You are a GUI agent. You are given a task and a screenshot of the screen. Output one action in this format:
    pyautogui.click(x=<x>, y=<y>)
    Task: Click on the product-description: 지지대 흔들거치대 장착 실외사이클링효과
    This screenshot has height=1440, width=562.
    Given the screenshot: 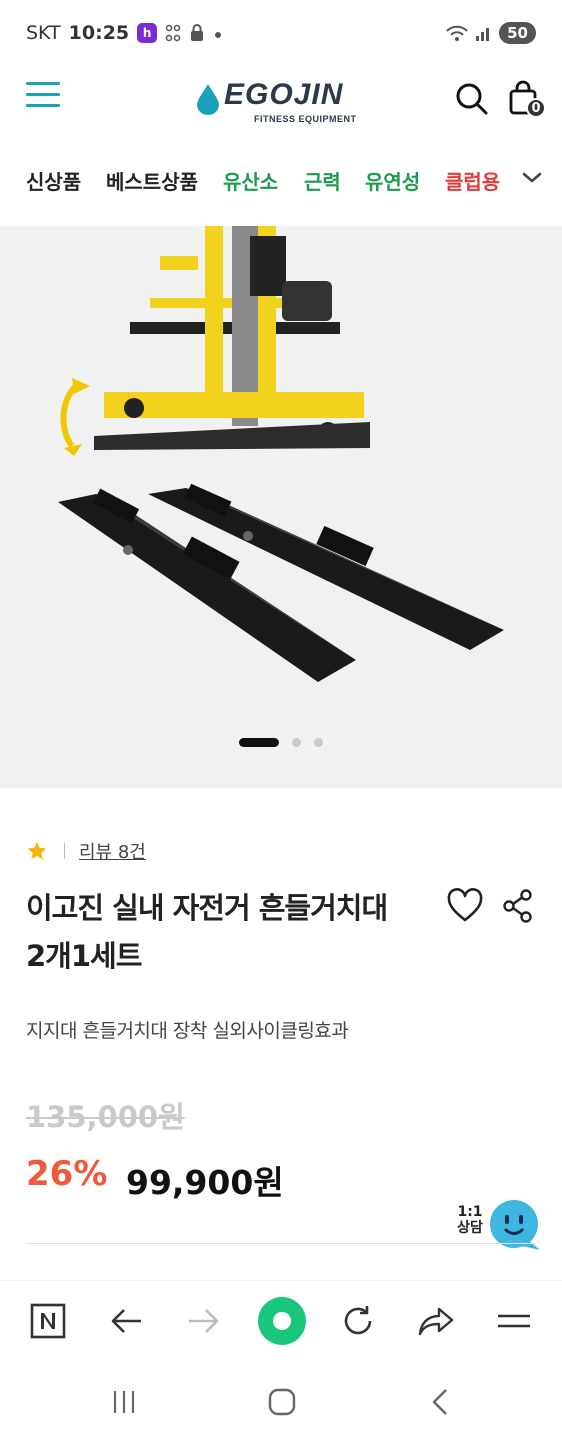 What is the action you would take?
    pyautogui.click(x=187, y=1031)
    